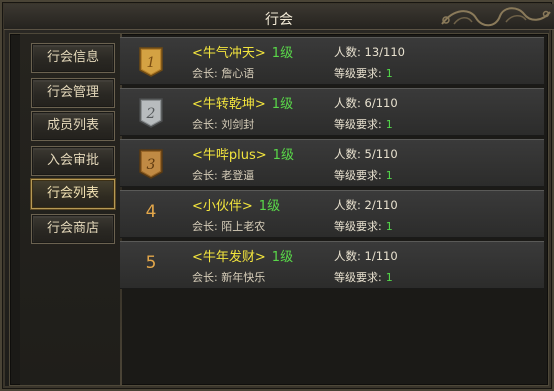 The height and width of the screenshot is (391, 554). What do you see at coordinates (332, 265) in the screenshot?
I see `guild-row: 5 <牛年发财> 1级 会长: 新年快乐 人数: 1/110 等级要求: 1` at bounding box center [332, 265].